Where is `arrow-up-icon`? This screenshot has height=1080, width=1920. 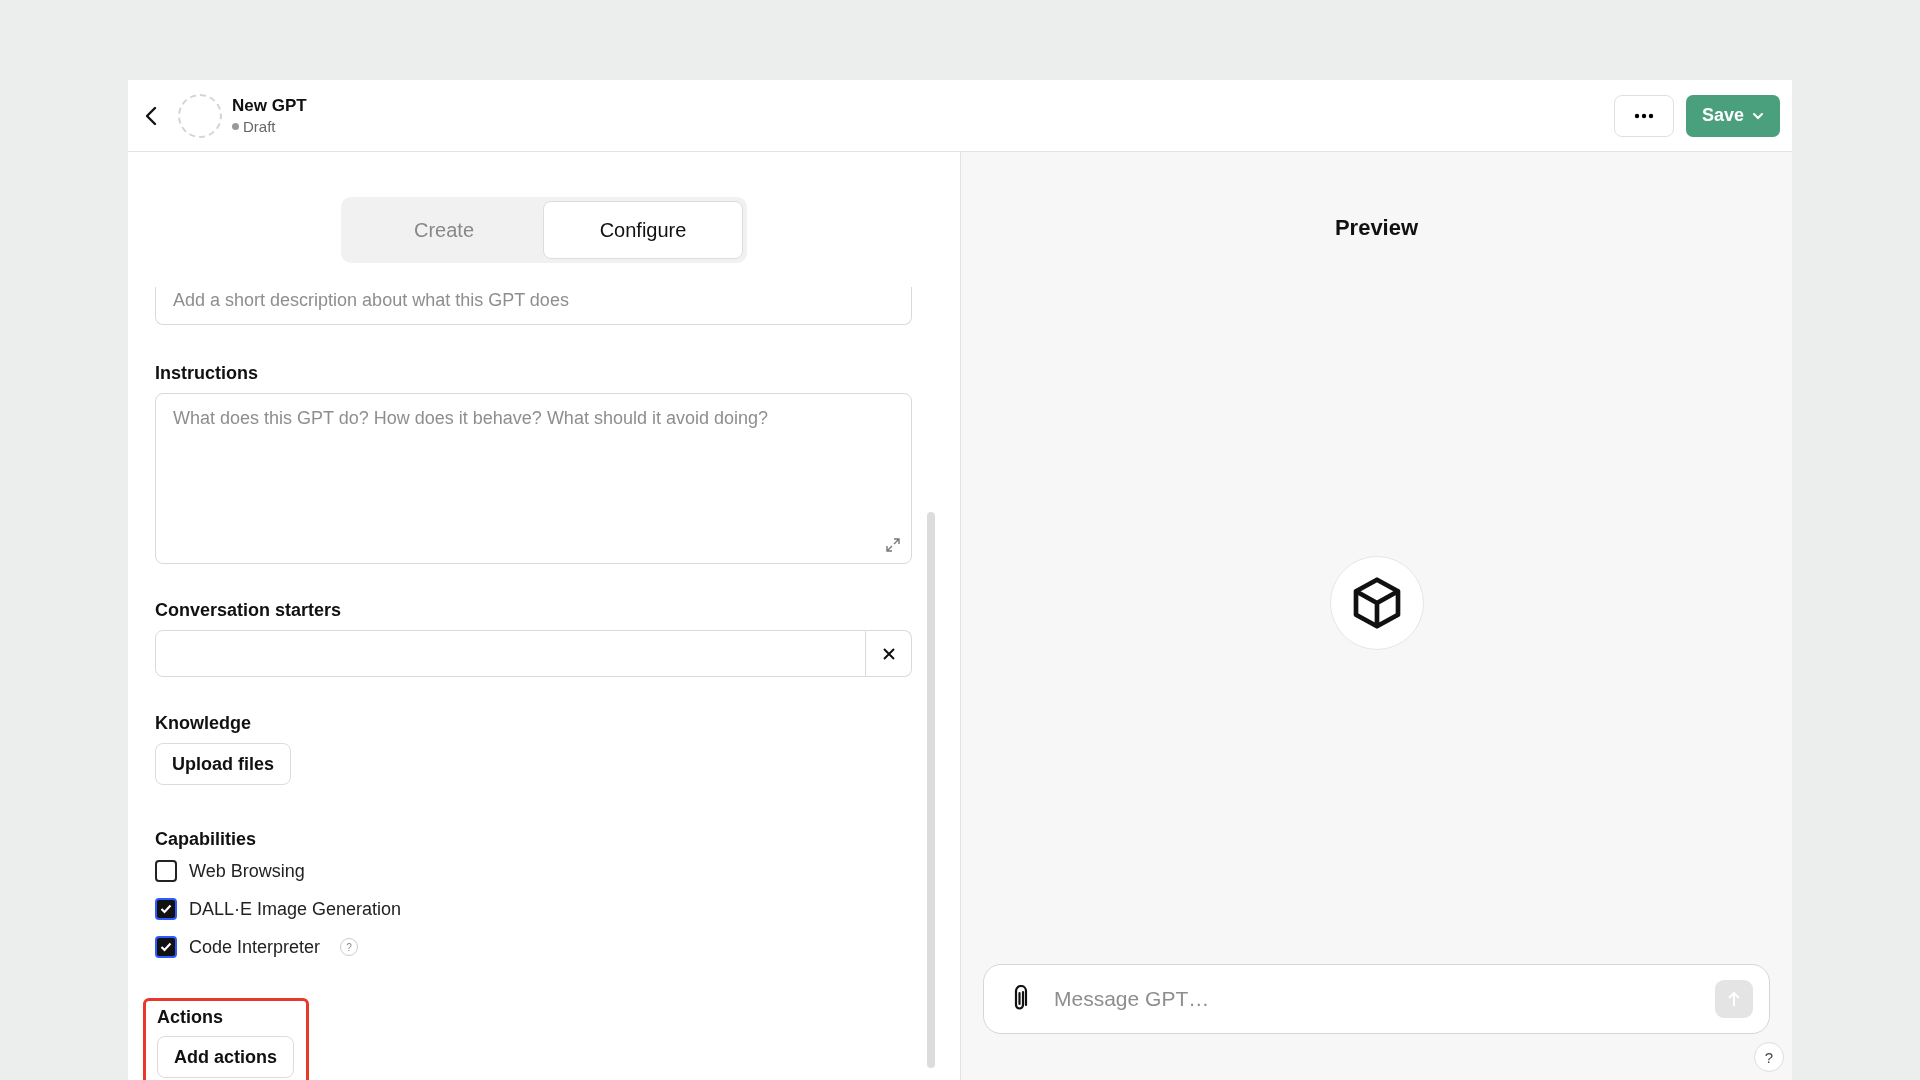 arrow-up-icon is located at coordinates (1734, 999).